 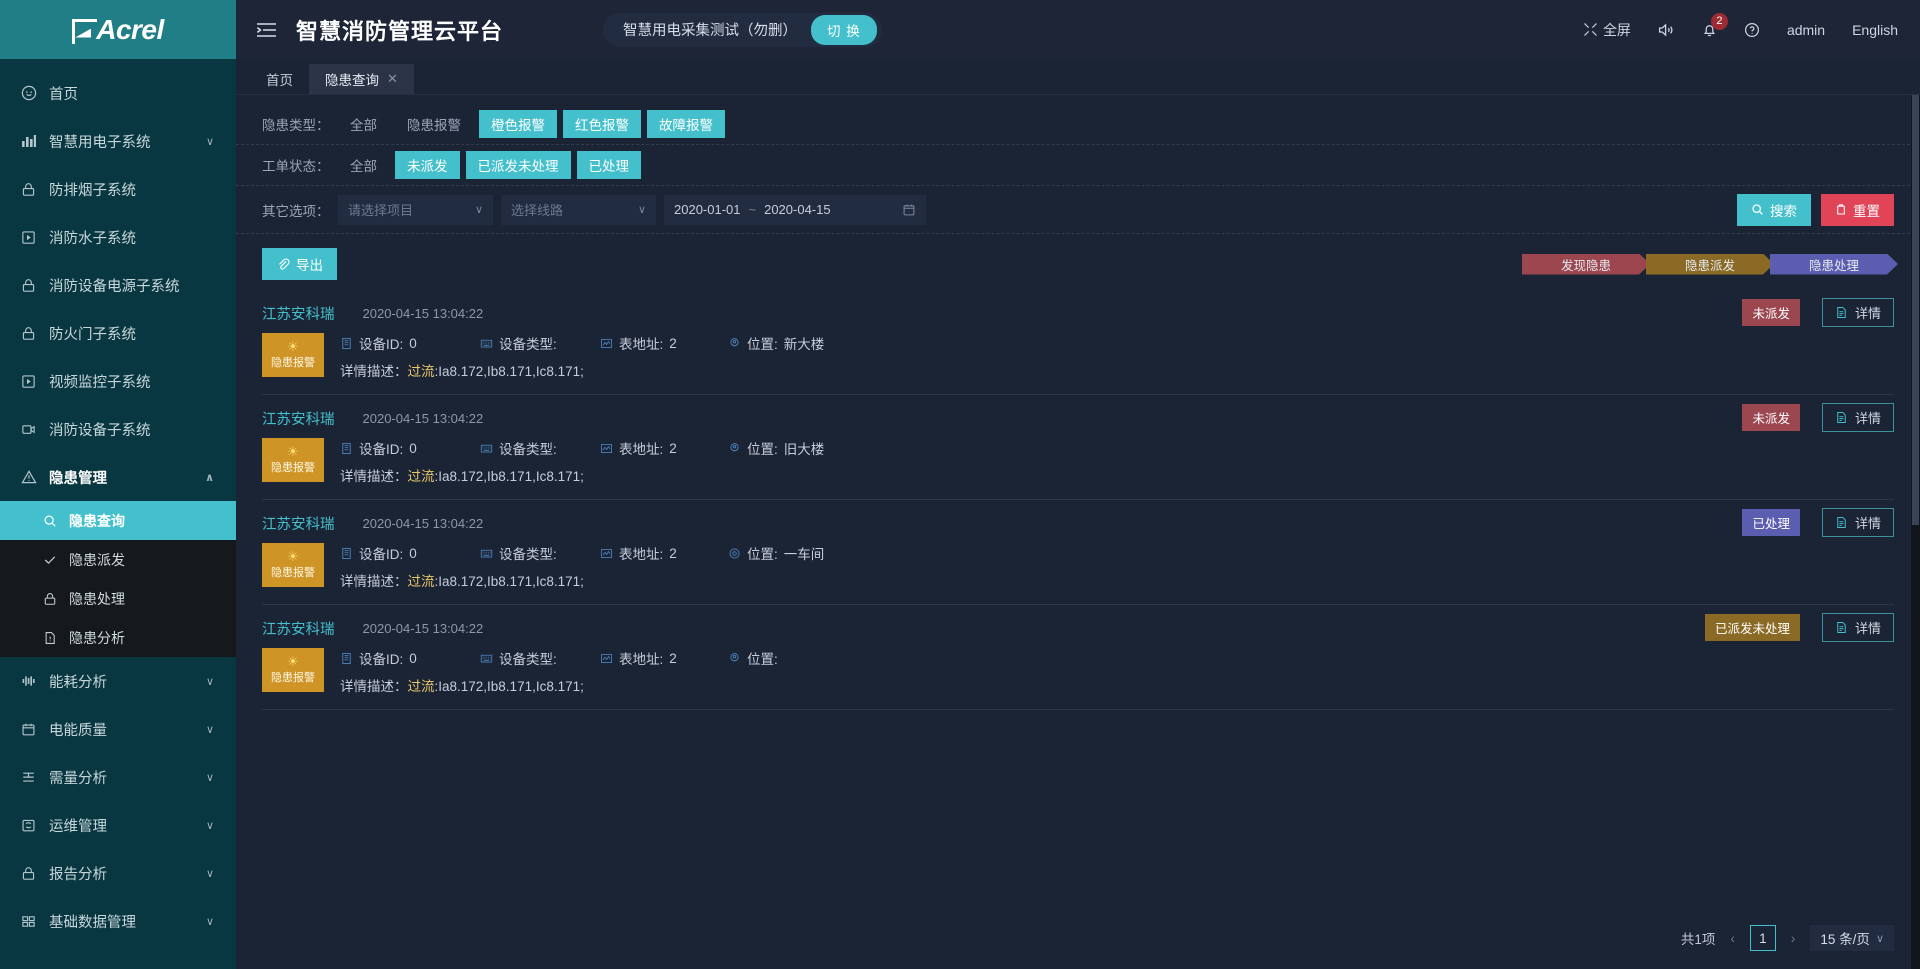 I want to click on tab-home: 首页, so click(x=279, y=79).